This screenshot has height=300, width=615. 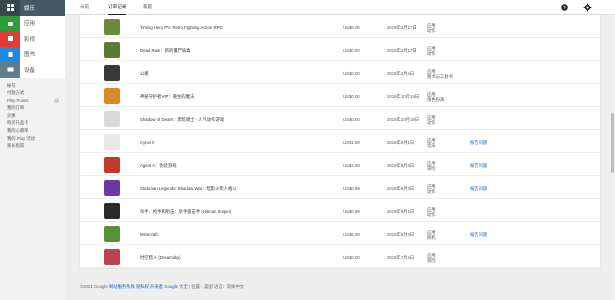 I want to click on tab-family: 家庭, so click(x=147, y=7).